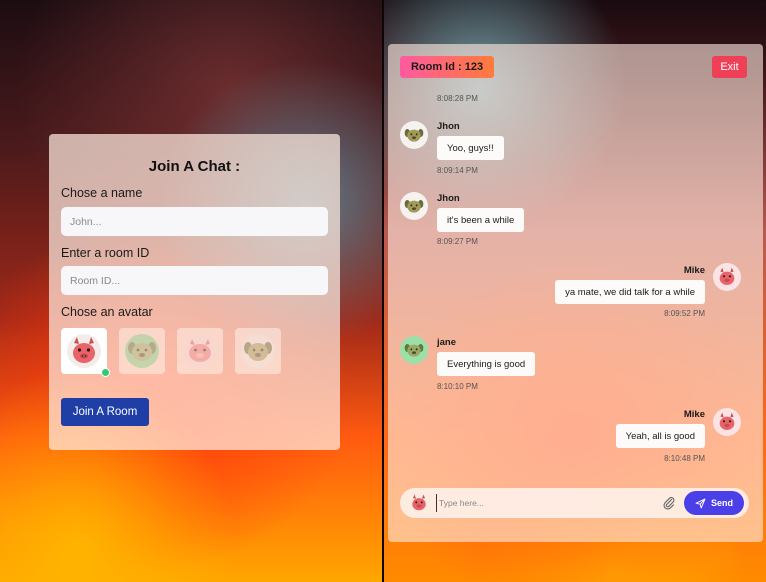  Describe the element at coordinates (669, 503) in the screenshot. I see `paperclip-icon` at that location.